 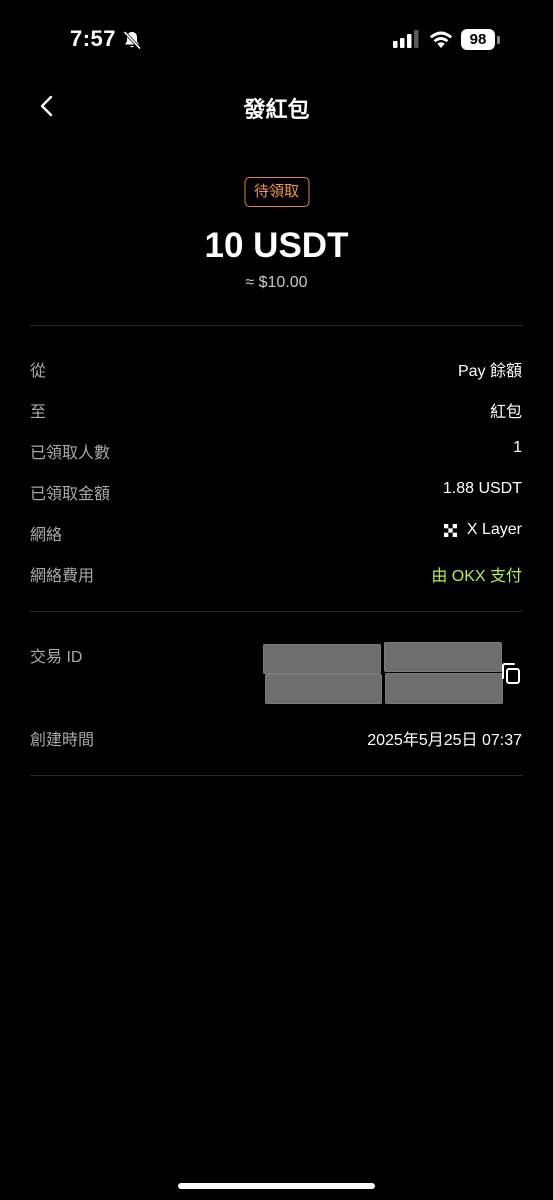 I want to click on network-name: X Layer, so click(x=494, y=529).